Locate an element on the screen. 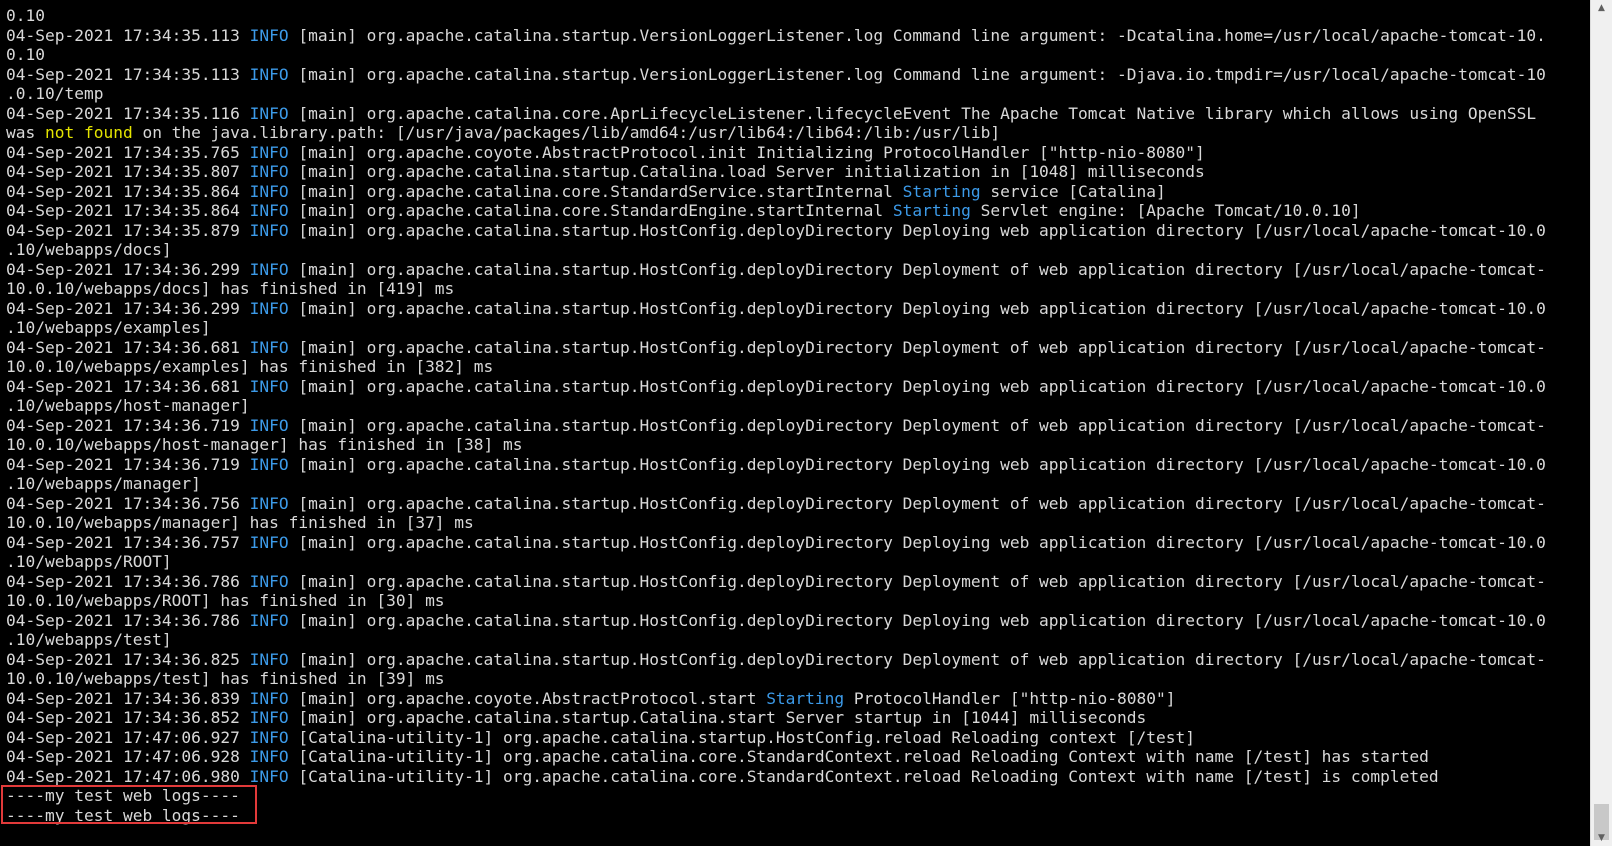  log-line: .10/webapps/docs] is located at coordinates (798, 250).